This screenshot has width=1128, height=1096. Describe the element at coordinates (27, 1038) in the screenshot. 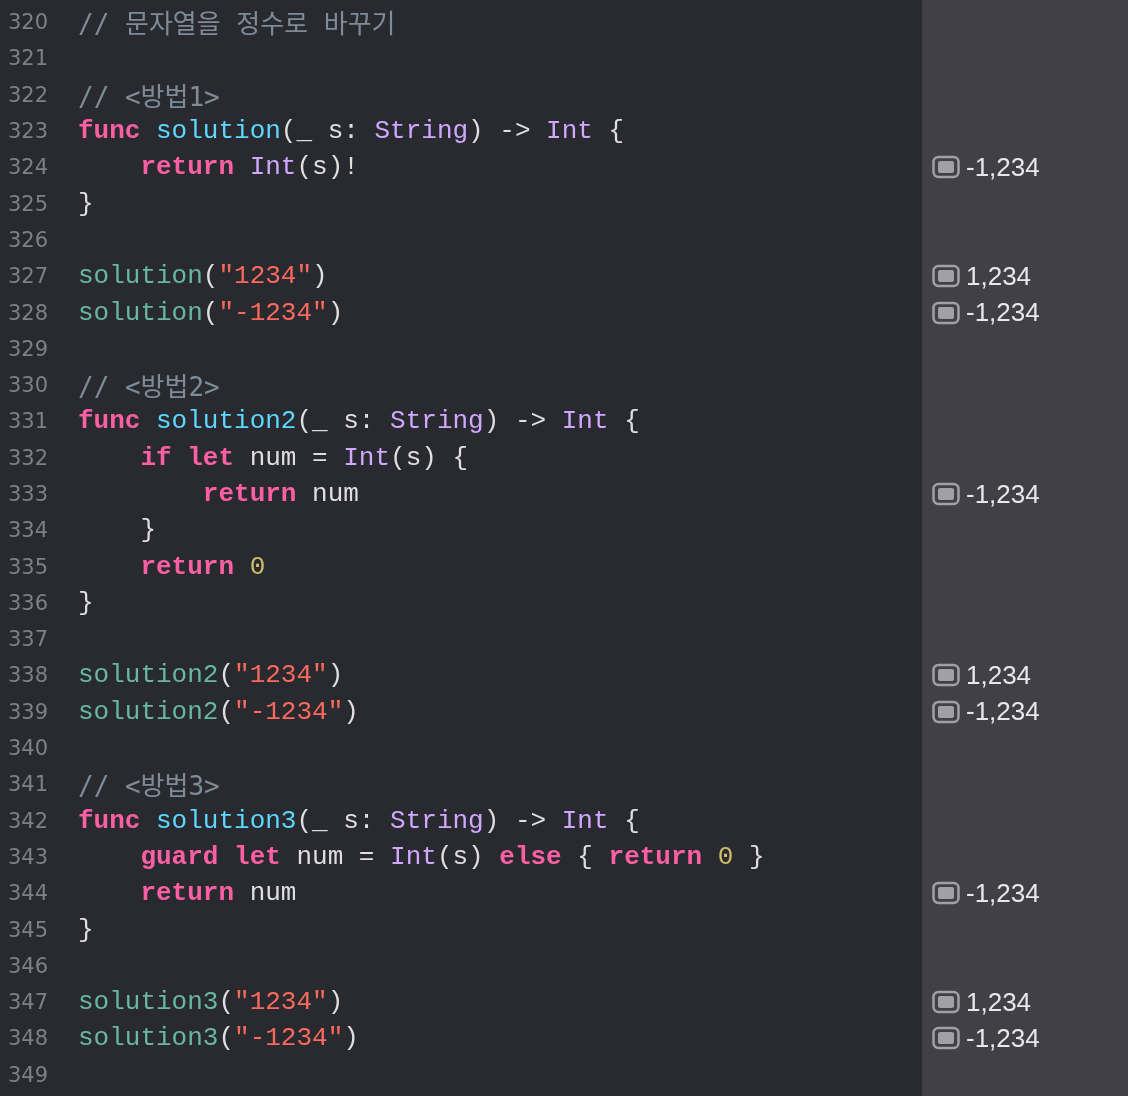

I see `line-number: 348` at that location.